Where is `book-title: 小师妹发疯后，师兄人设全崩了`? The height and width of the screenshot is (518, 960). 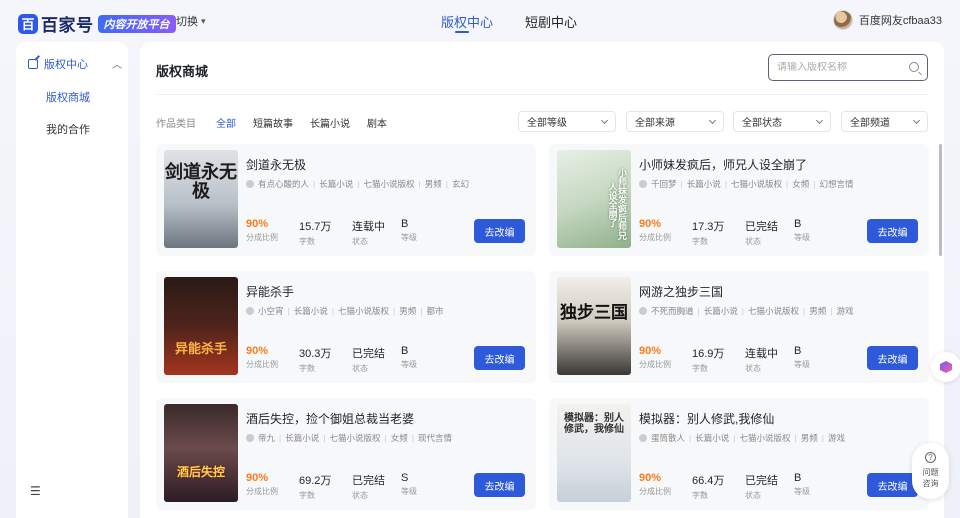 book-title: 小师妹发疯后，师兄人设全崩了 is located at coordinates (723, 164).